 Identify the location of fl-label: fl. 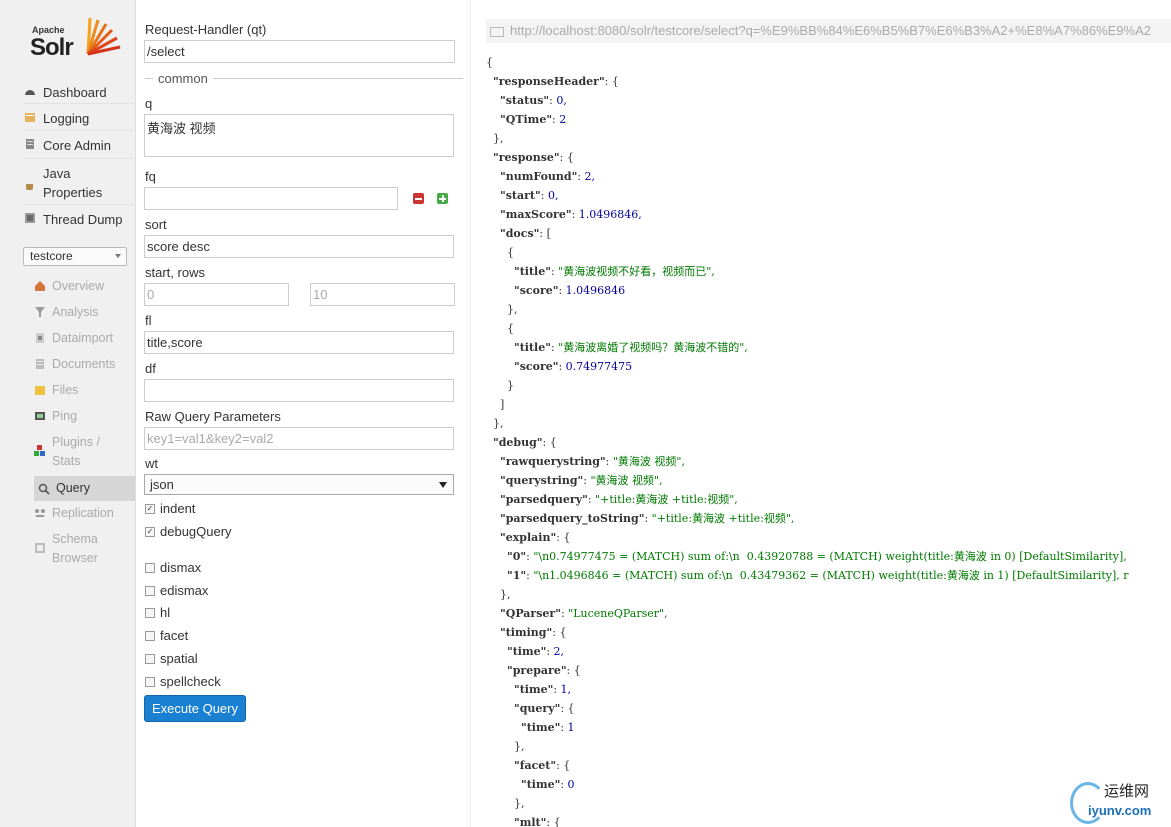
(148, 320).